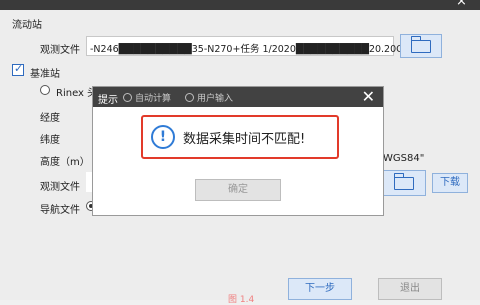  I want to click on window-top-bar: ×, so click(240, 5).